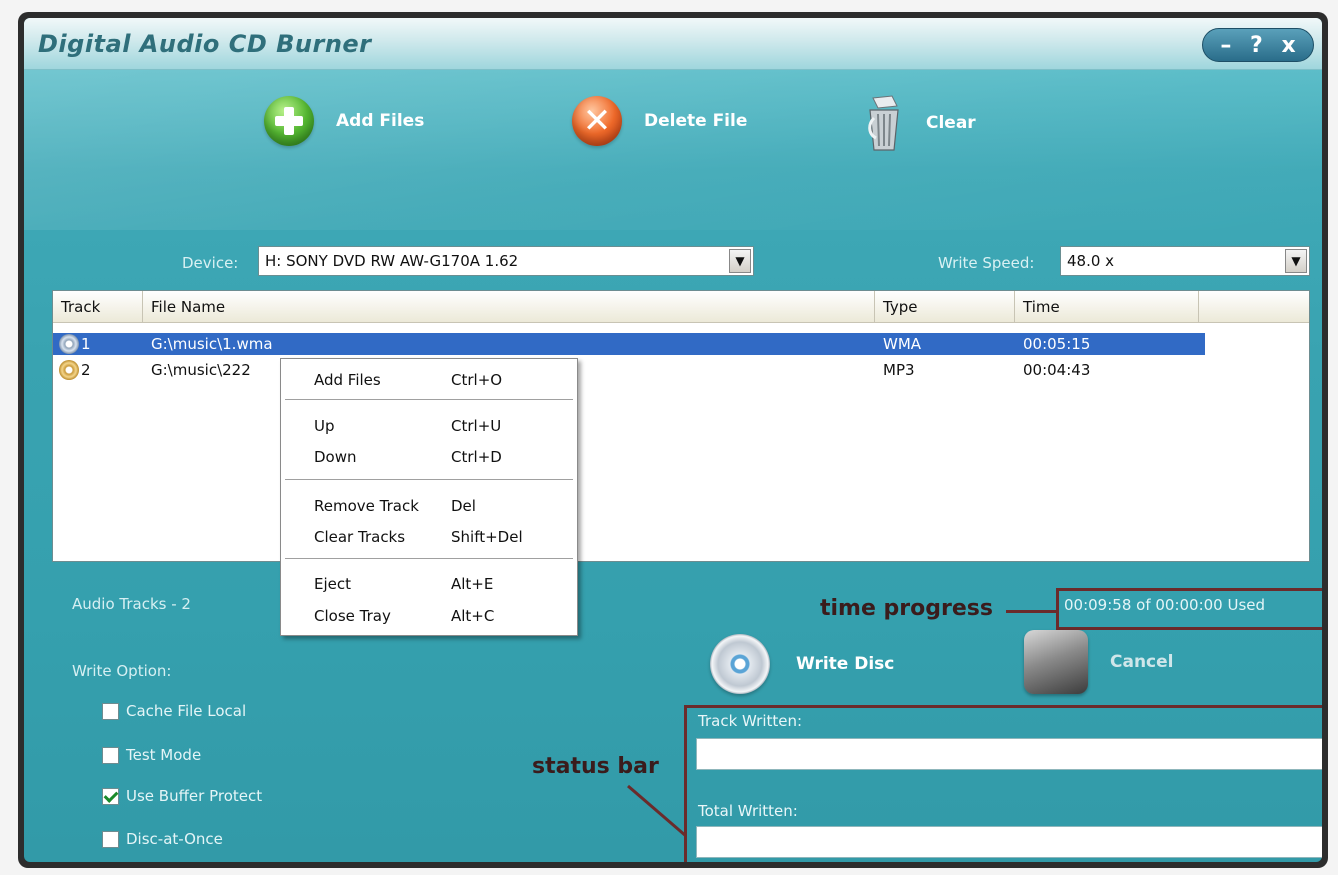 This screenshot has height=875, width=1338. I want to click on menu-item-close-tray: Close Tray Alt+C, so click(429, 616).